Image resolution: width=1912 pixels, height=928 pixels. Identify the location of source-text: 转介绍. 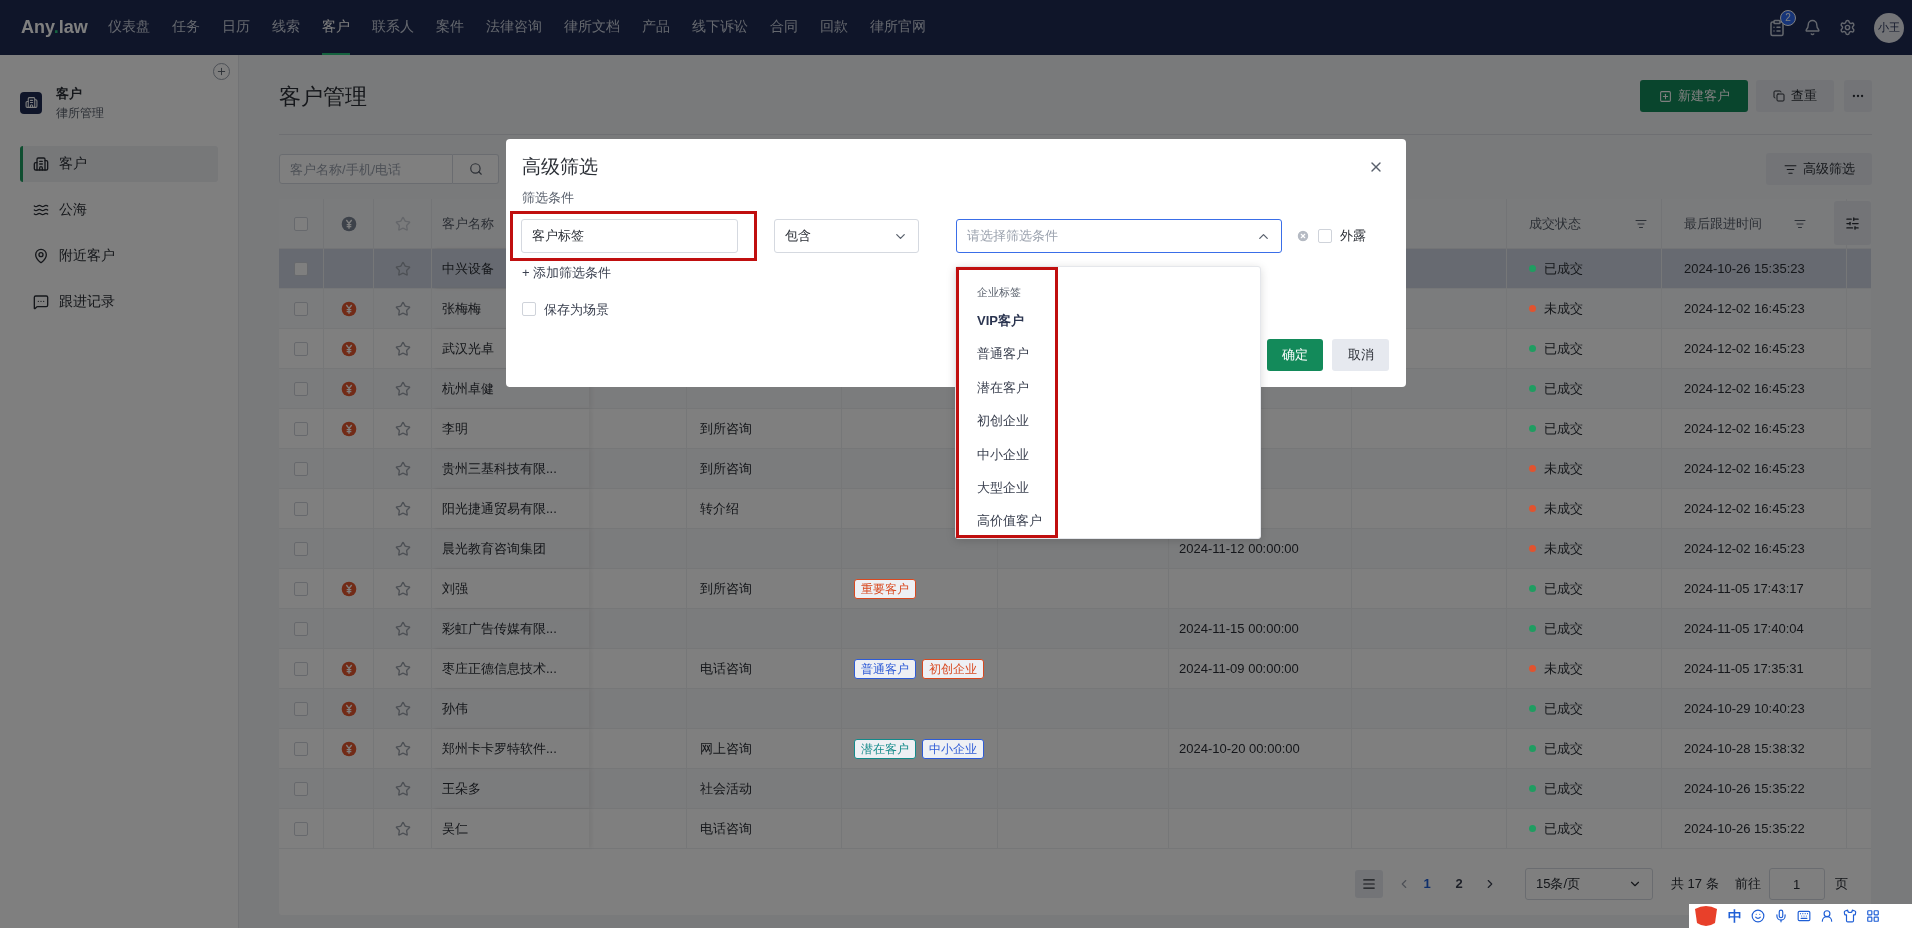
(719, 508).